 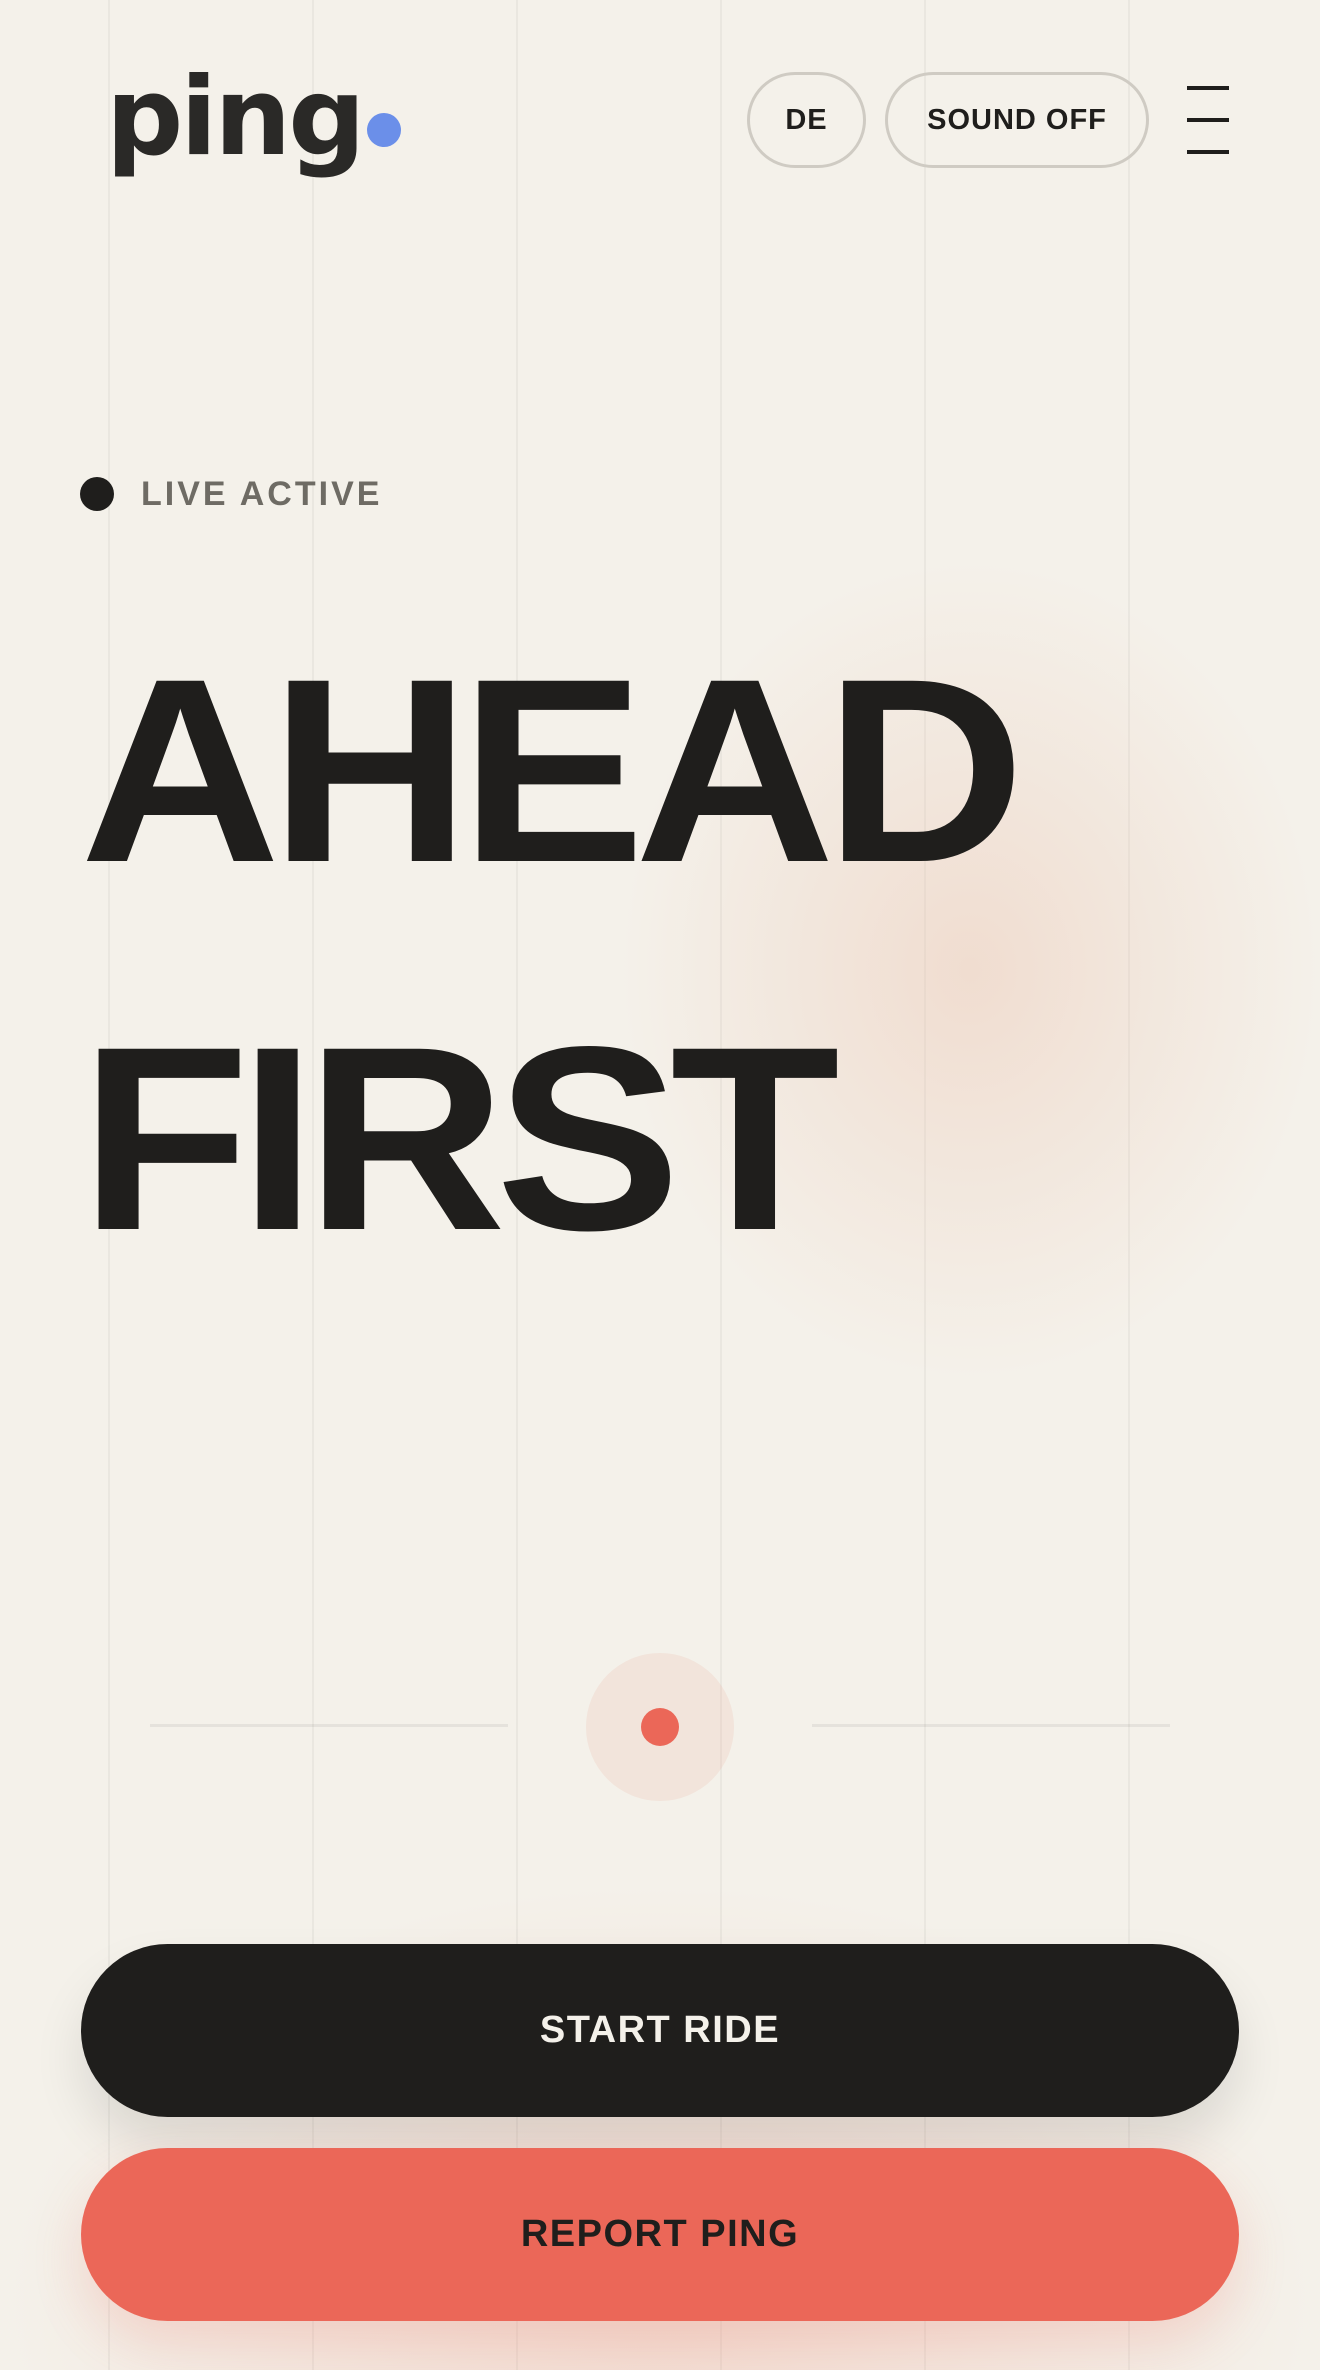 I want to click on indicator-line-left, so click(x=329, y=1725).